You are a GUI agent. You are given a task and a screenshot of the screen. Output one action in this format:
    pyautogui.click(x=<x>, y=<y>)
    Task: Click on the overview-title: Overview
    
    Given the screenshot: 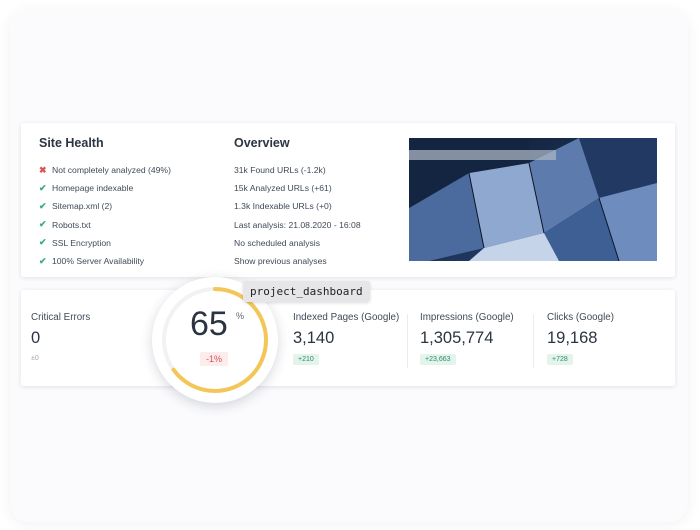 What is the action you would take?
    pyautogui.click(x=262, y=143)
    